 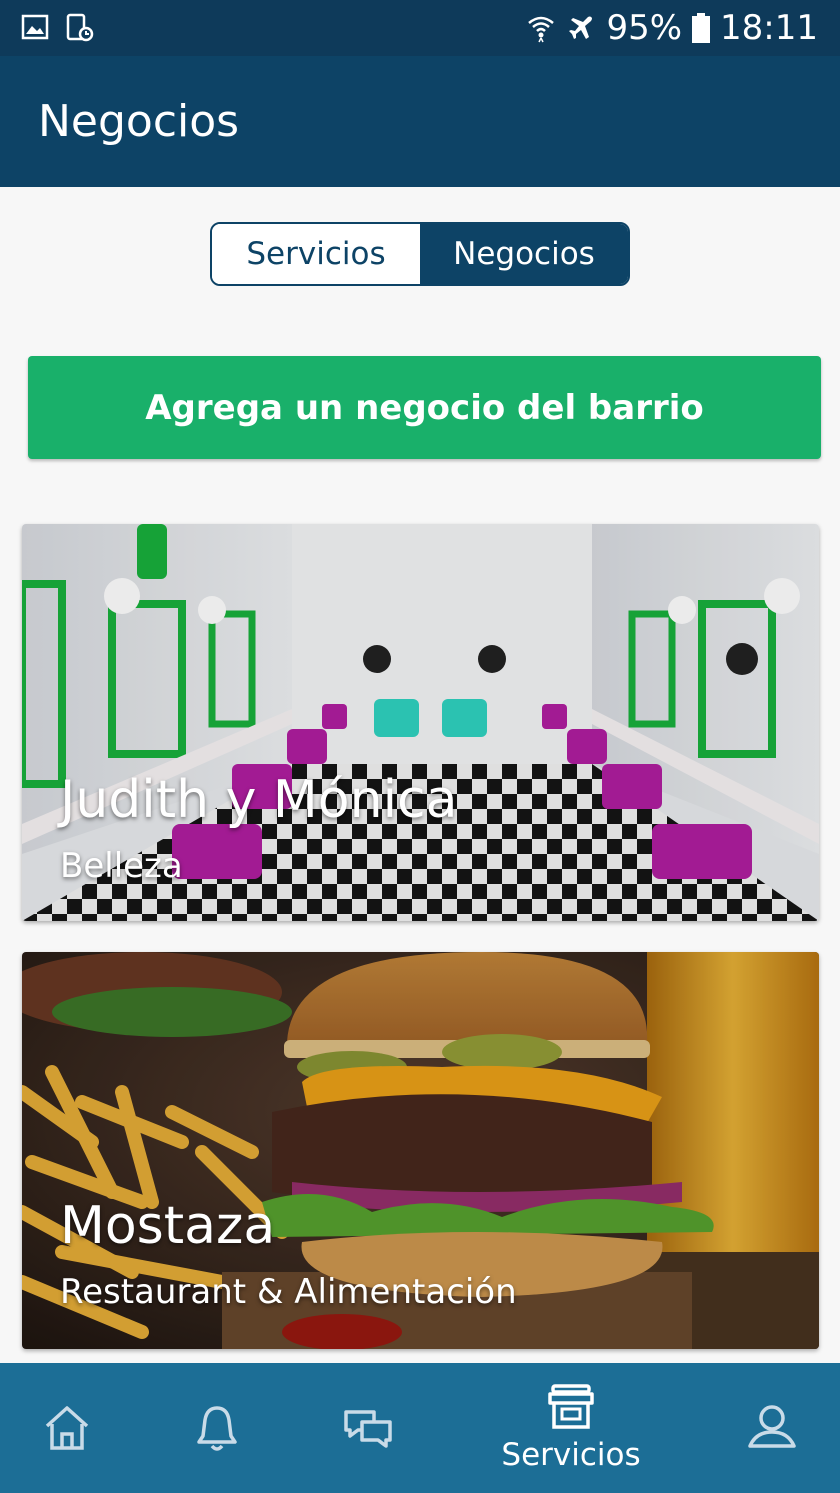 I want to click on app-bar: Negocios, so click(x=420, y=121).